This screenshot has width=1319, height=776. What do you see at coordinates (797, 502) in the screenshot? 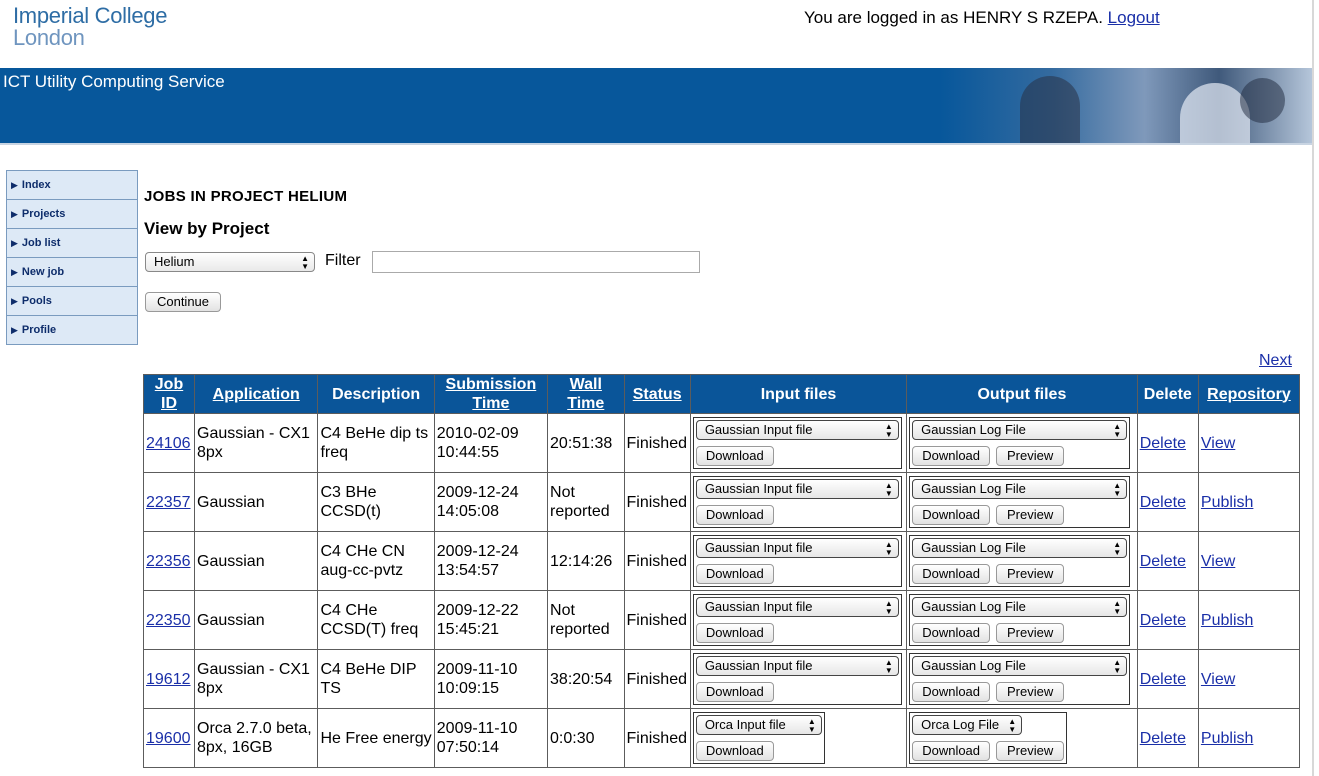
I see `input-file-box: Gaussian Input file ▲ ▼ Download` at bounding box center [797, 502].